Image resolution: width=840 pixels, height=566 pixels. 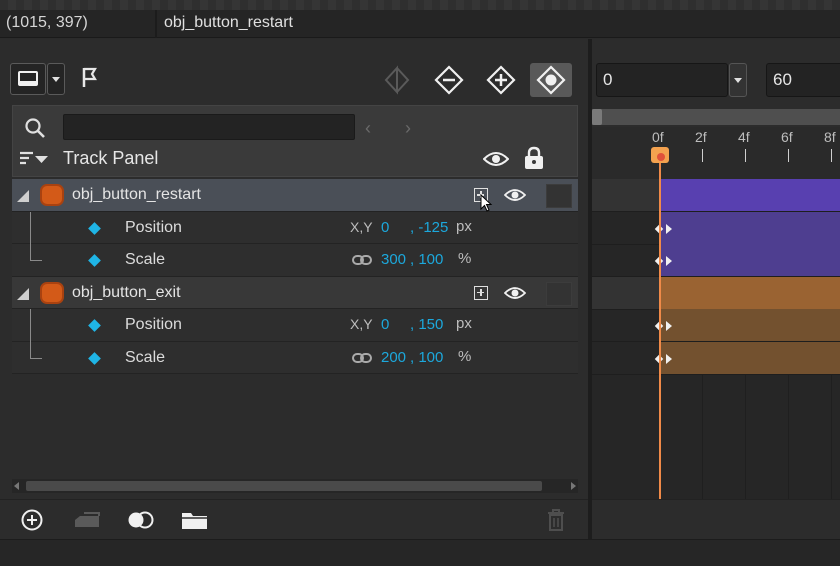 I want to click on ruler-label: 8f, so click(x=830, y=137).